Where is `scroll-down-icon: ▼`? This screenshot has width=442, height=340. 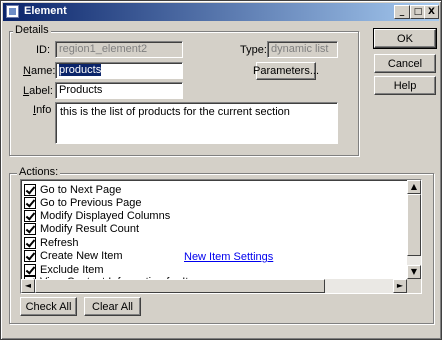 scroll-down-icon: ▼ is located at coordinates (414, 272).